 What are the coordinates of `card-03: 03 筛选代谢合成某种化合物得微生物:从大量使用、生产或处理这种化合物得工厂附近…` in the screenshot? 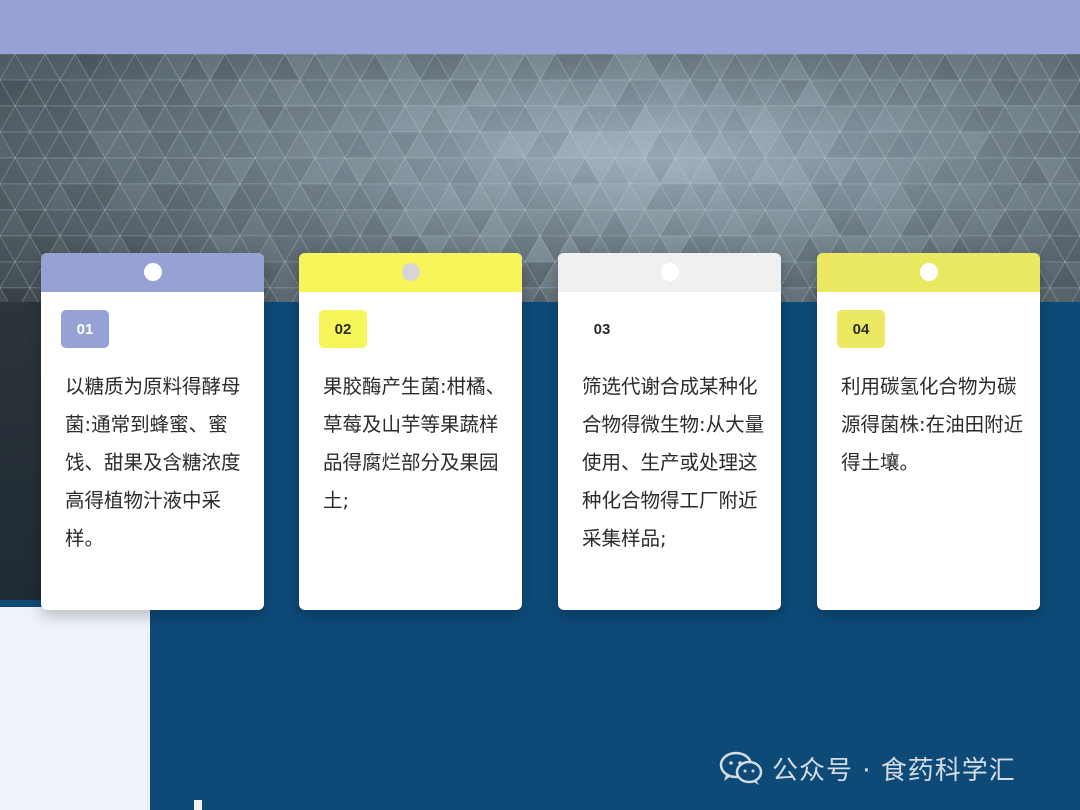 It's located at (669, 431).